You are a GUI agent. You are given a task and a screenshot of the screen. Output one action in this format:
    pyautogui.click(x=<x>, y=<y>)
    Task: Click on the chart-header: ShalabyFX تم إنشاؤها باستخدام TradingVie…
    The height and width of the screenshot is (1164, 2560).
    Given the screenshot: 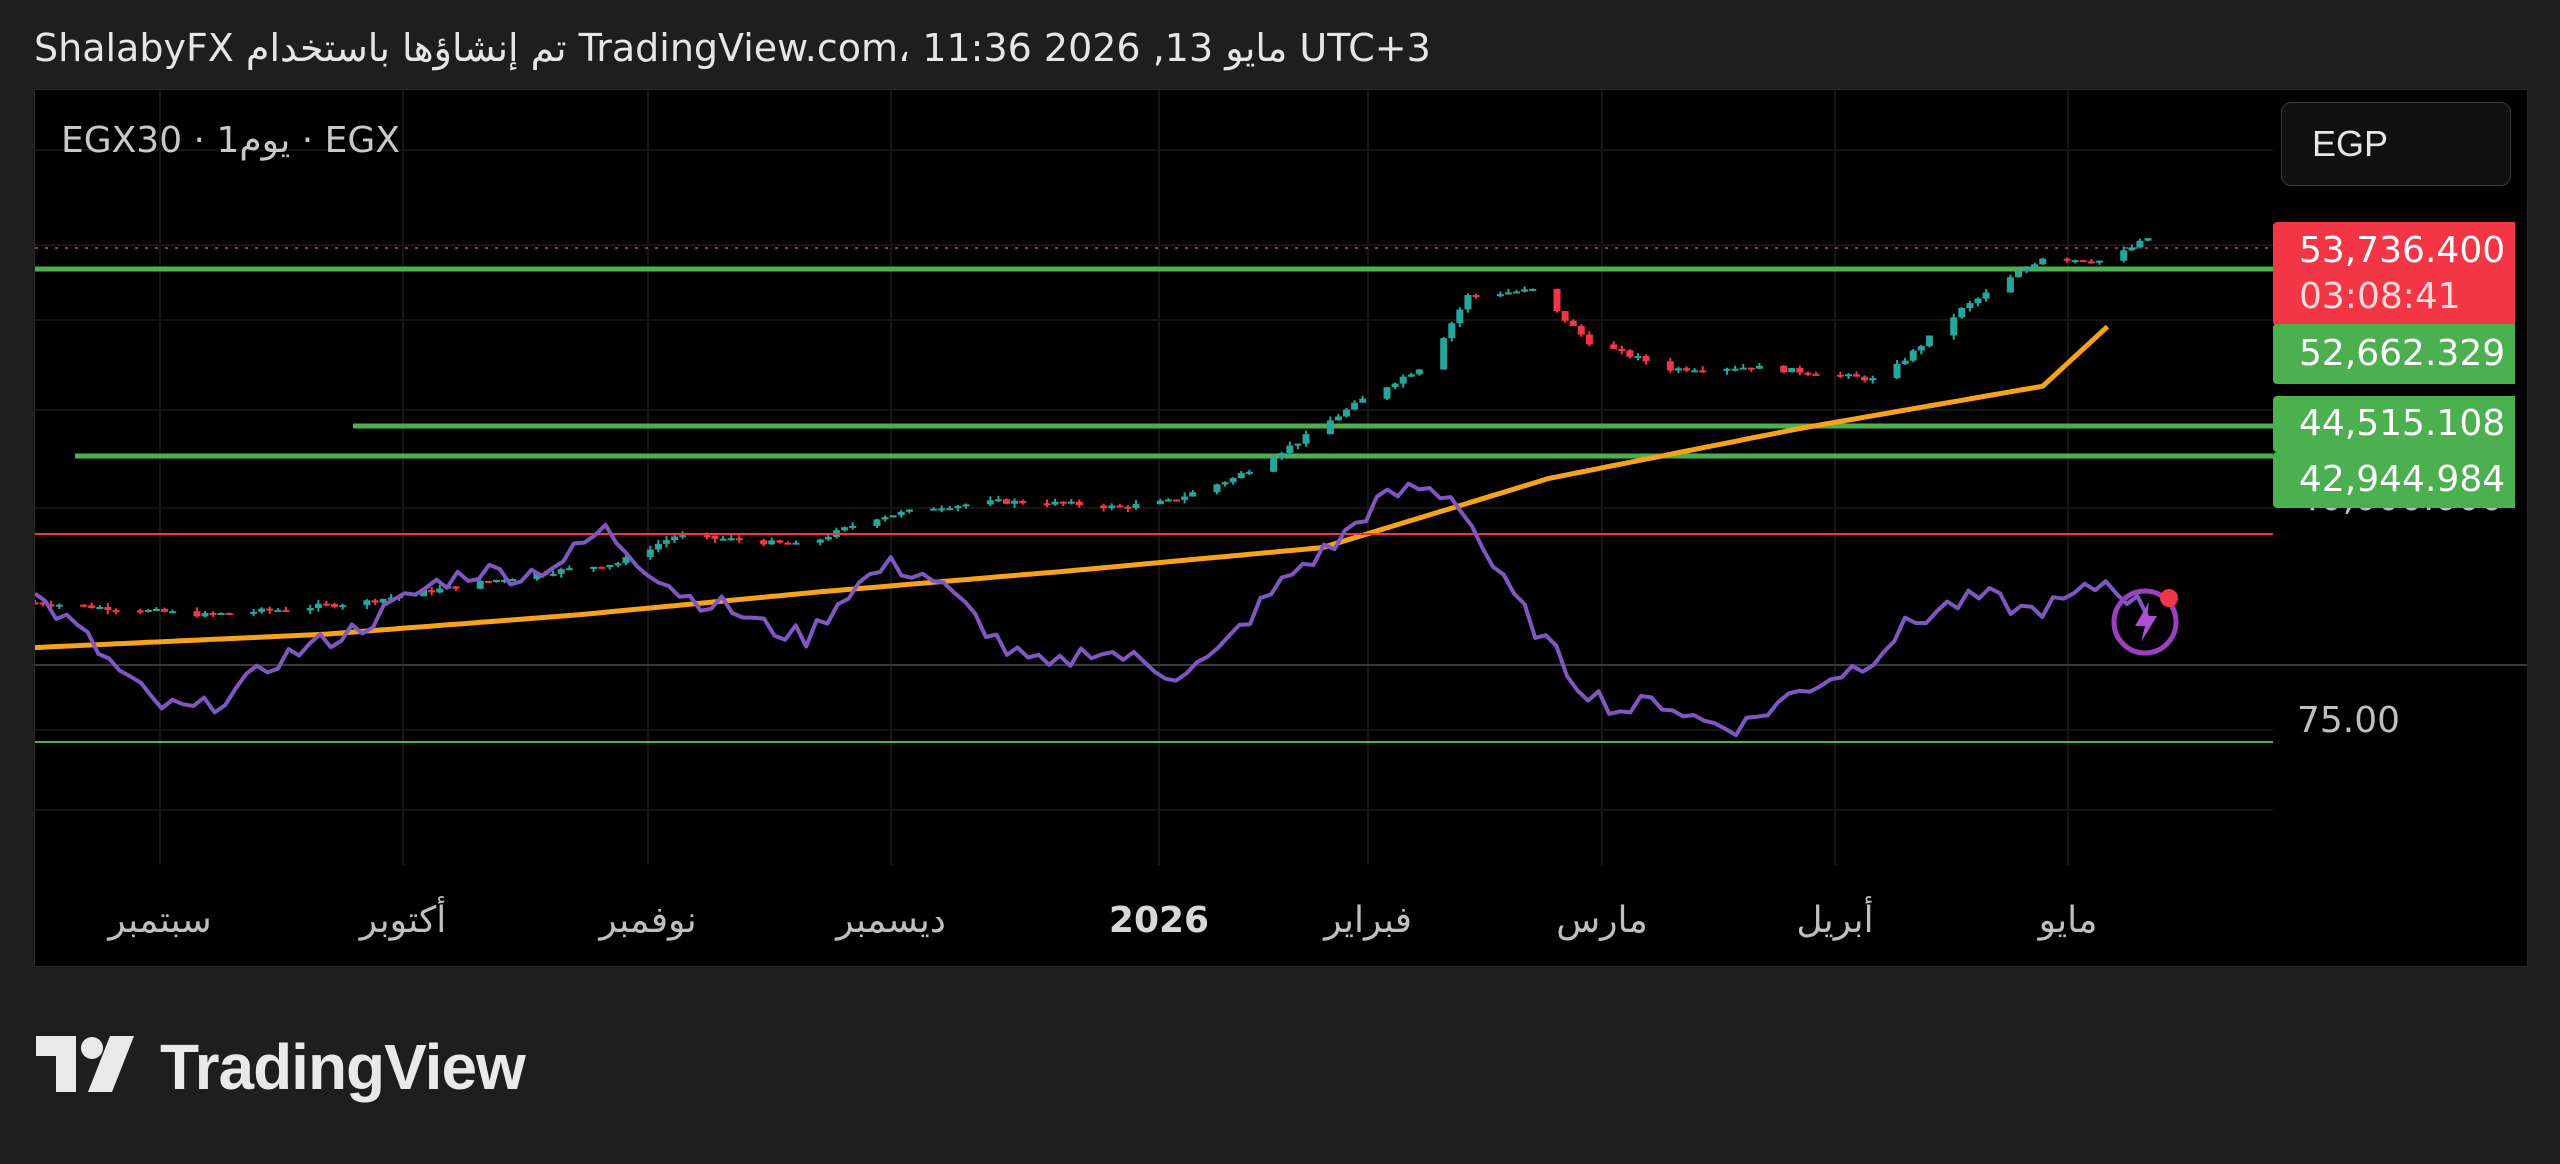 What is the action you would take?
    pyautogui.click(x=732, y=48)
    